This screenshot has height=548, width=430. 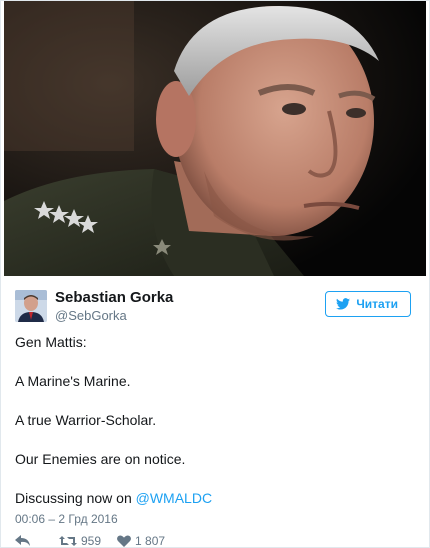 I want to click on like-action: 1 807, so click(x=141, y=541).